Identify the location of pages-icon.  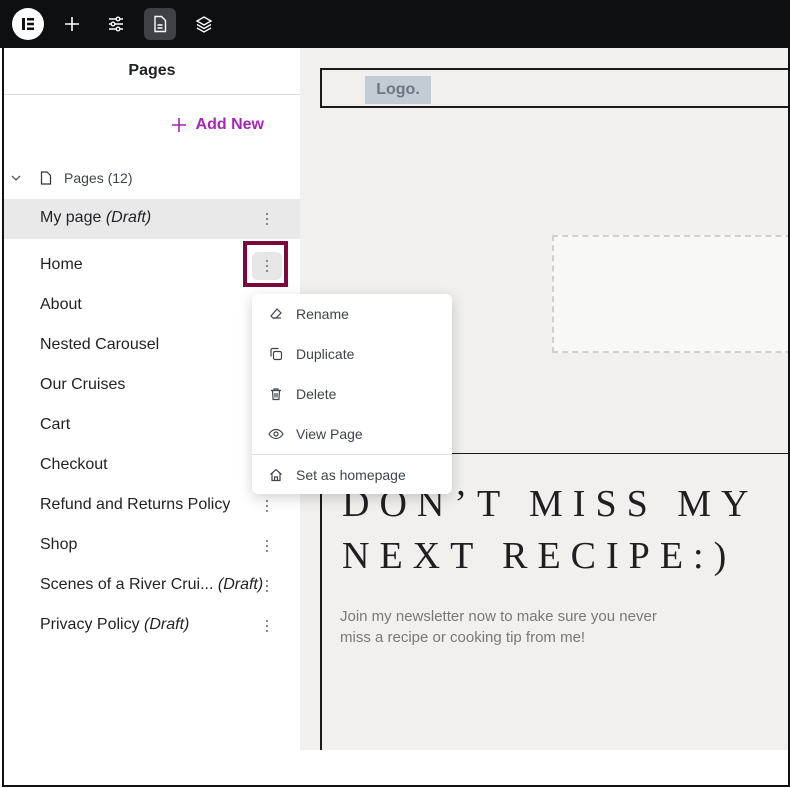
(160, 24).